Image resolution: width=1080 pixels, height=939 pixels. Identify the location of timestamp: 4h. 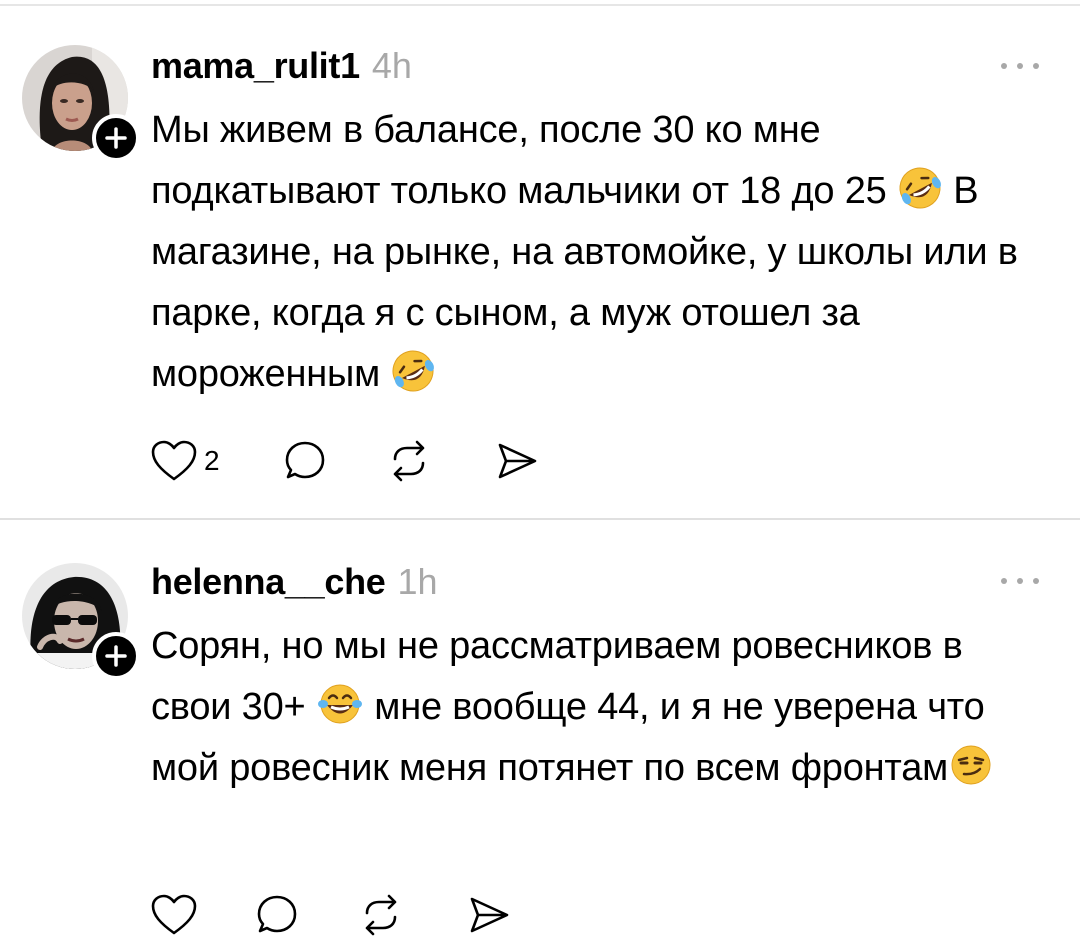
(391, 65).